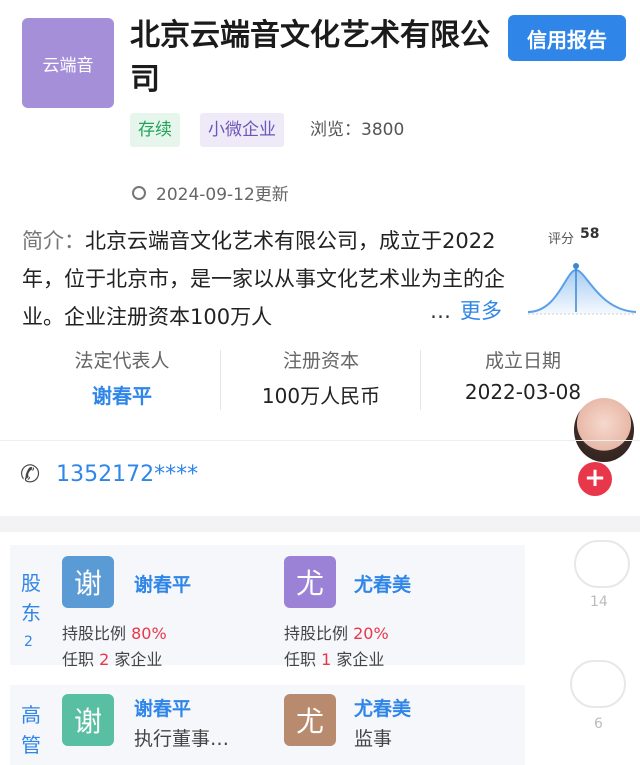 This screenshot has width=640, height=765. I want to click on shareholder-ratio: 持股比例 80%, so click(114, 632).